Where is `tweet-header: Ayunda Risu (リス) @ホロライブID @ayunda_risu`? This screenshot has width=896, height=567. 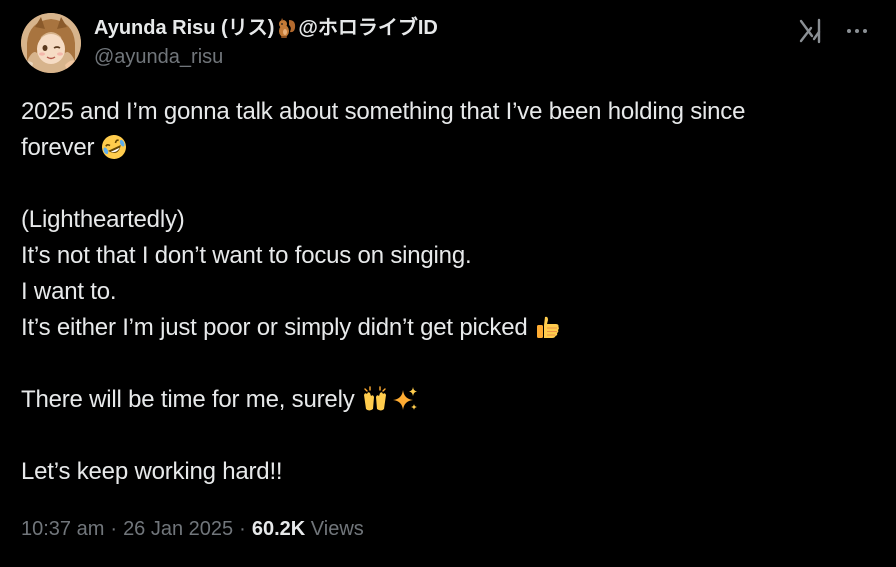 tweet-header: Ayunda Risu (リス) @ホロライブID @ayunda_risu is located at coordinates (446, 45).